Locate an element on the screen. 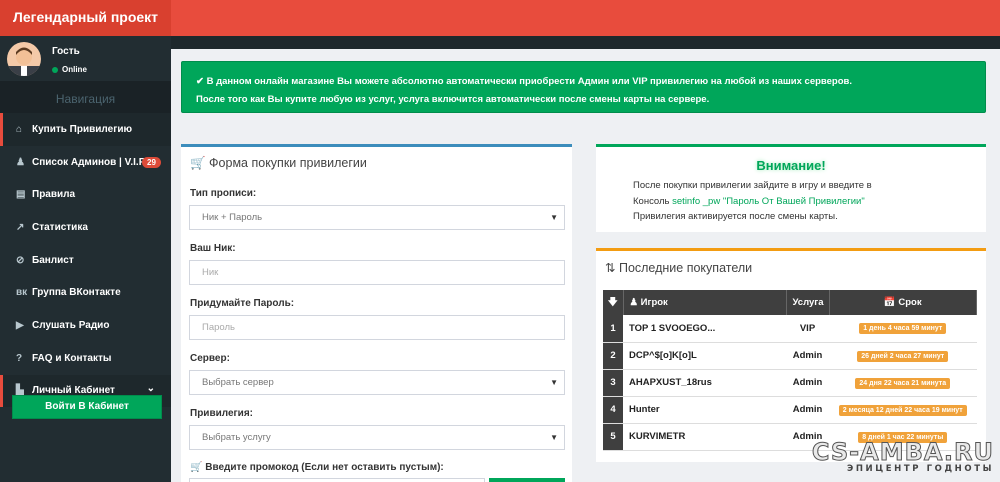 The height and width of the screenshot is (482, 1000). privilege-label: Привилегия: is located at coordinates (221, 413).